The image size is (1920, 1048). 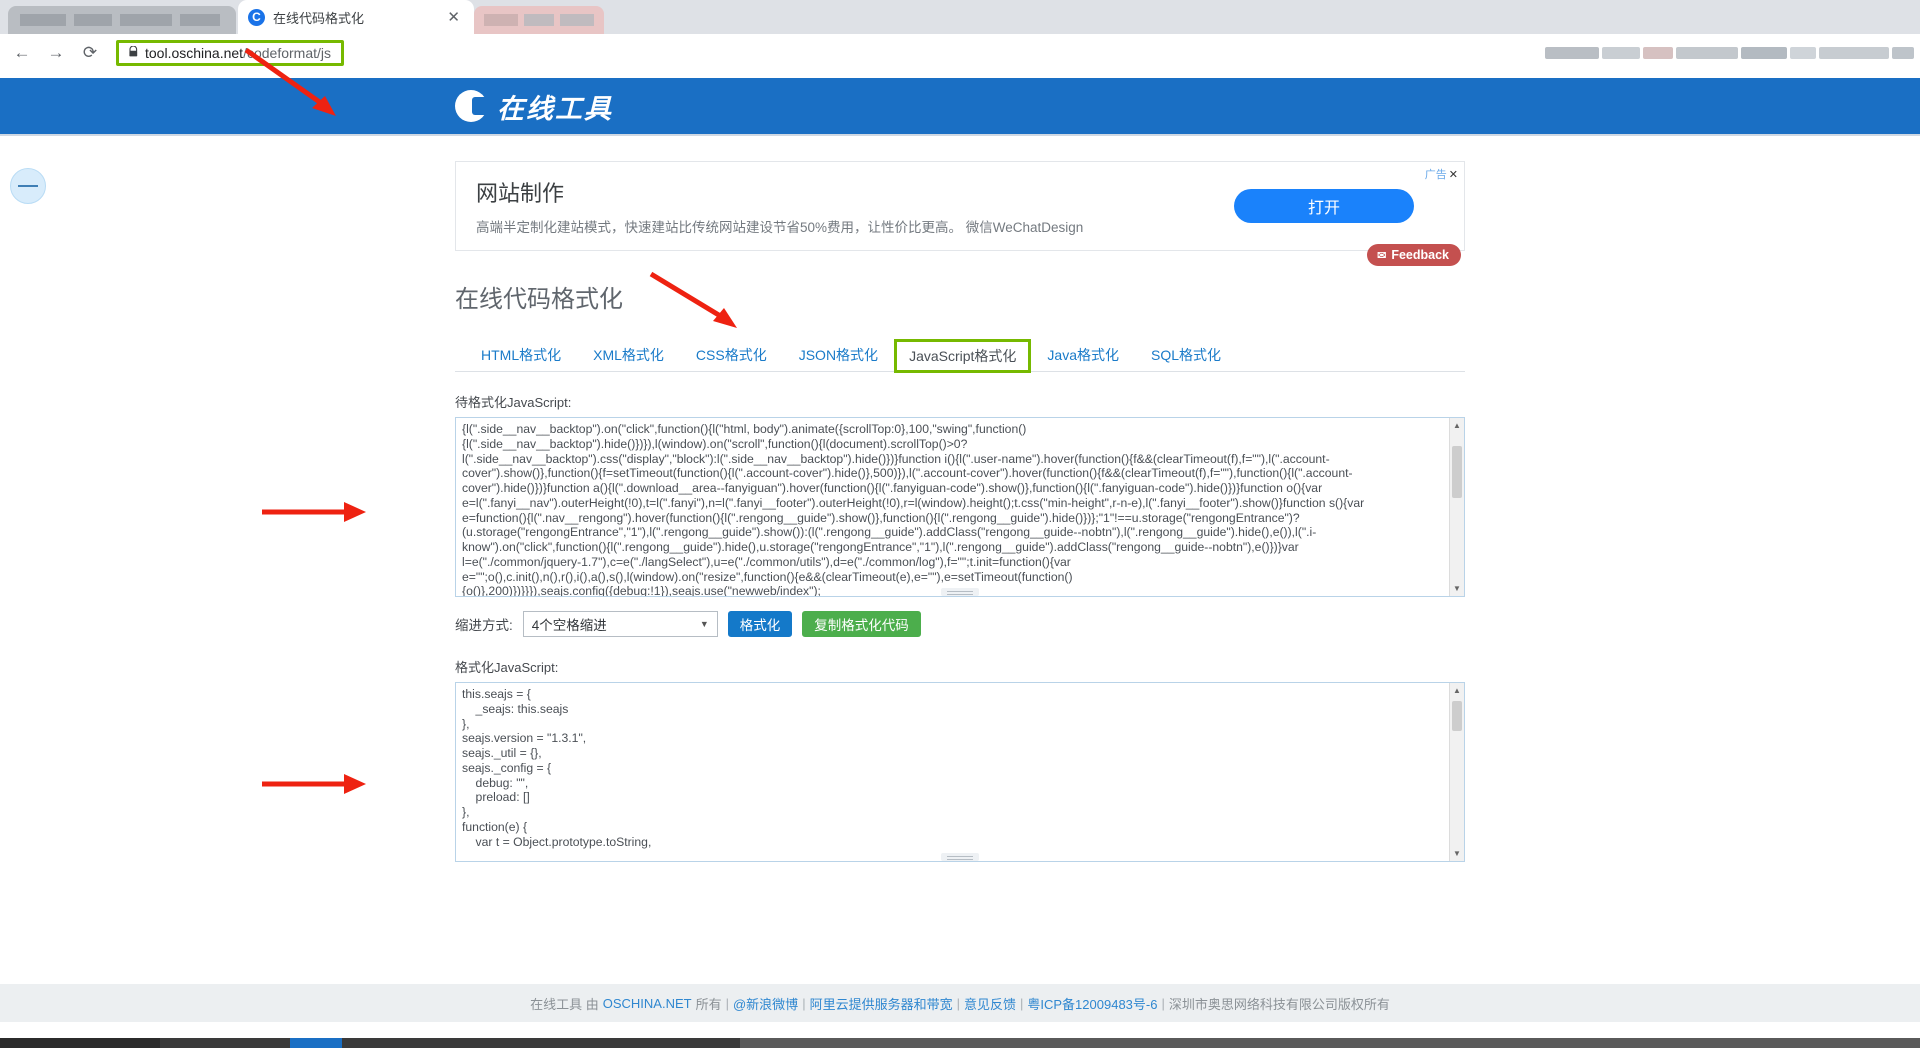 I want to click on footer-aliyun-link: 阿里云提供服务器和带宽, so click(x=881, y=1003).